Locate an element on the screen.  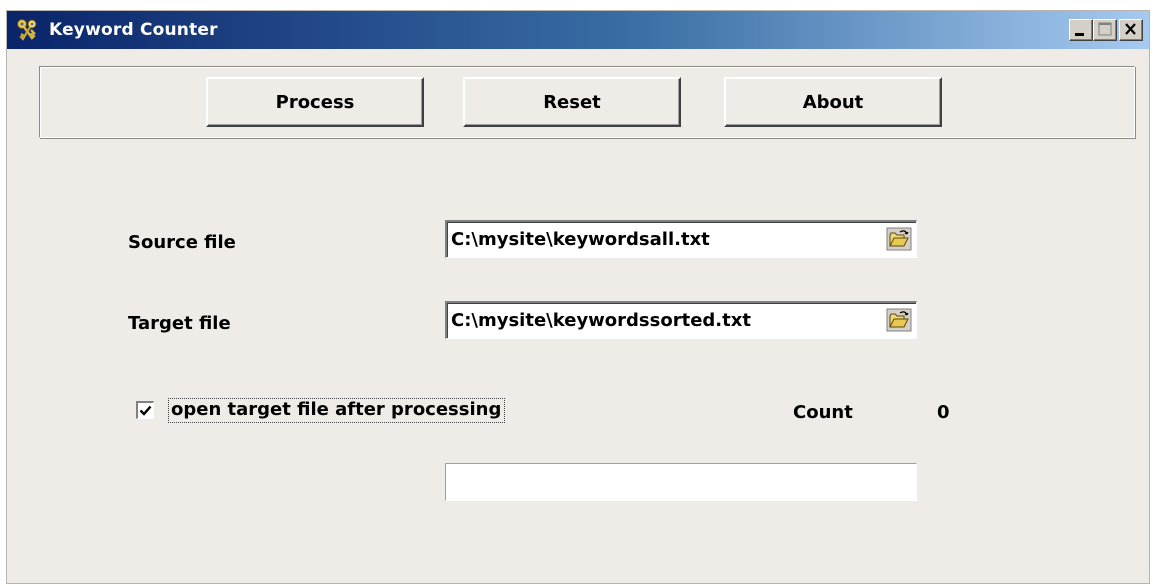
close-icon is located at coordinates (1130, 29).